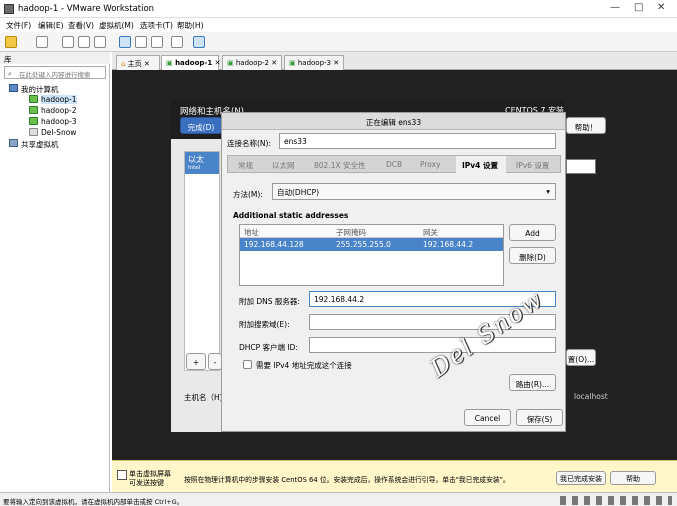 The width and height of the screenshot is (677, 506). I want to click on method-value: 自动(DHCP), so click(298, 192).